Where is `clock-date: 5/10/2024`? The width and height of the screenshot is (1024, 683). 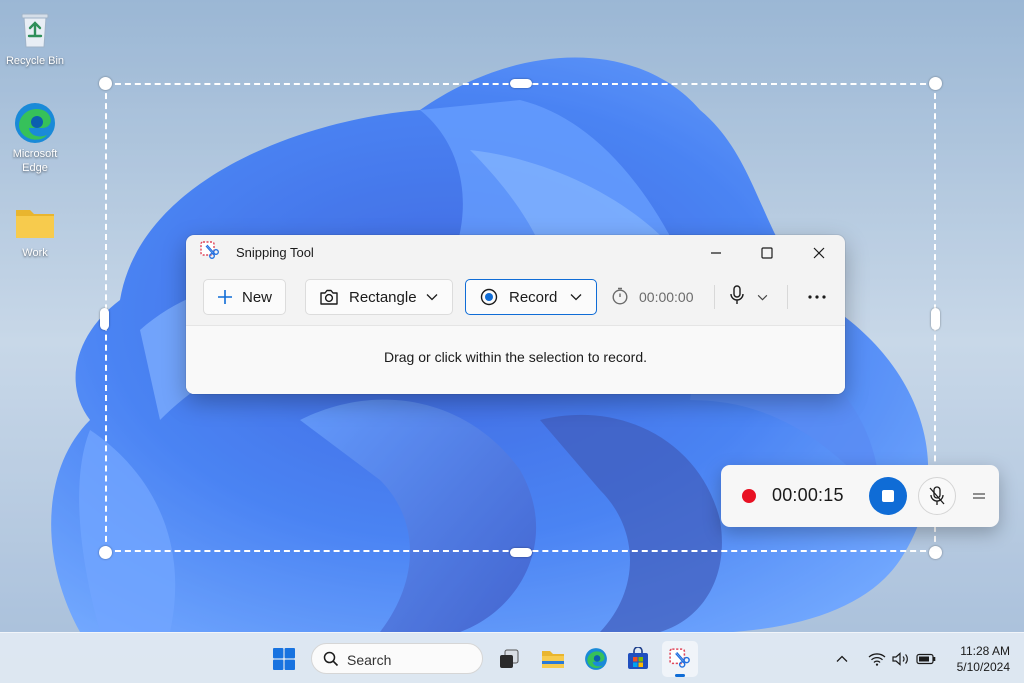 clock-date: 5/10/2024 is located at coordinates (983, 667).